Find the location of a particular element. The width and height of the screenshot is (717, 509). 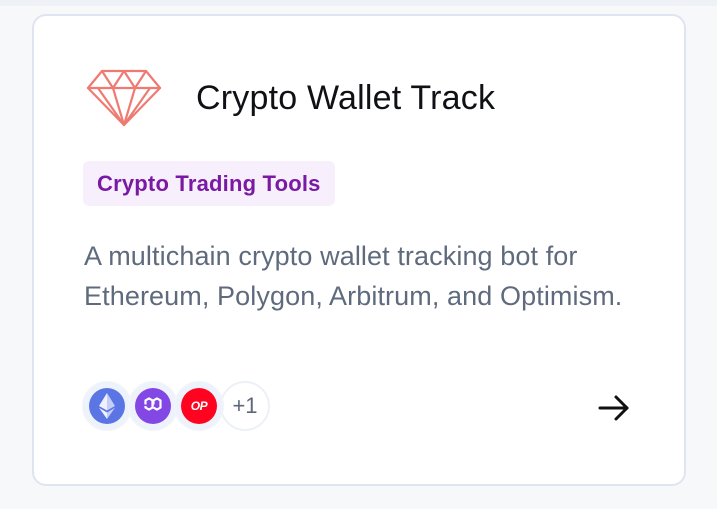

more-networks-count: +1 is located at coordinates (245, 405).